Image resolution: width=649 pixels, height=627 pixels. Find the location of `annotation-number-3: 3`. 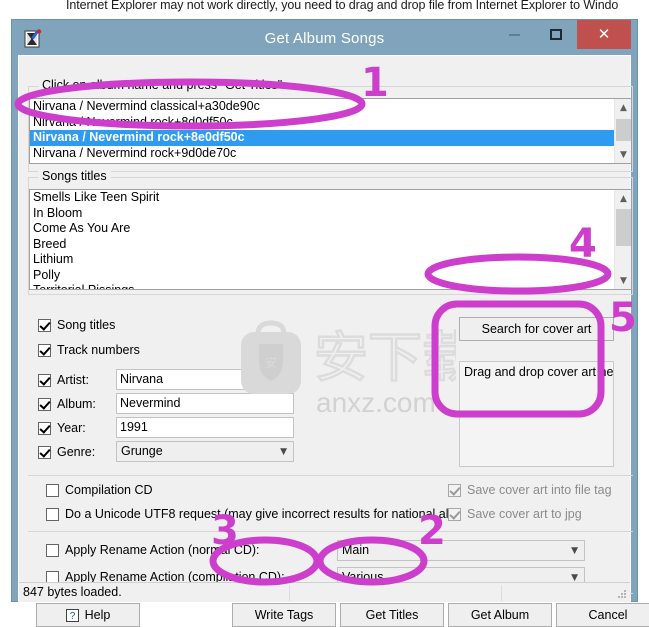

annotation-number-3: 3 is located at coordinates (225, 531).